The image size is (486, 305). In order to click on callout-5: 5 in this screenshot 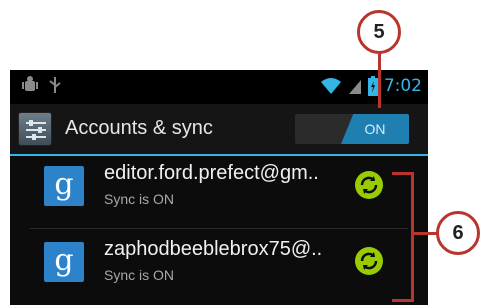, I will do `click(379, 32)`.